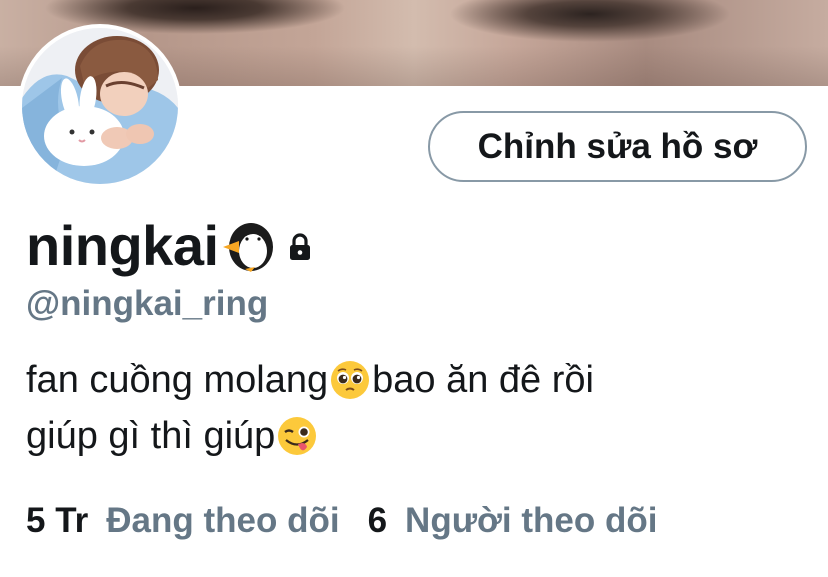 This screenshot has height=577, width=828. Describe the element at coordinates (151, 436) in the screenshot. I see `bio-text: giúp gì thì giúp` at that location.